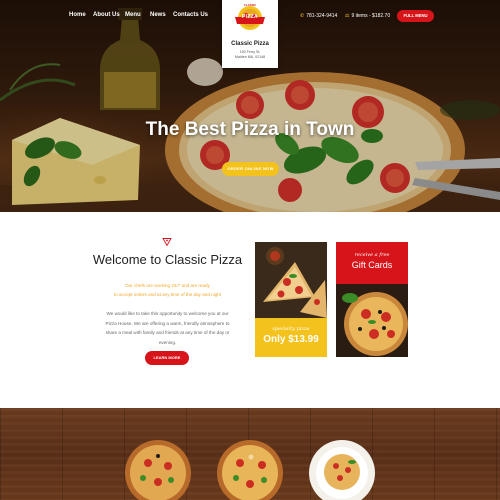 This screenshot has width=500, height=500. I want to click on welcome-subtitle-line1: Our chefs are working 24/7 and are ready, so click(167, 285).